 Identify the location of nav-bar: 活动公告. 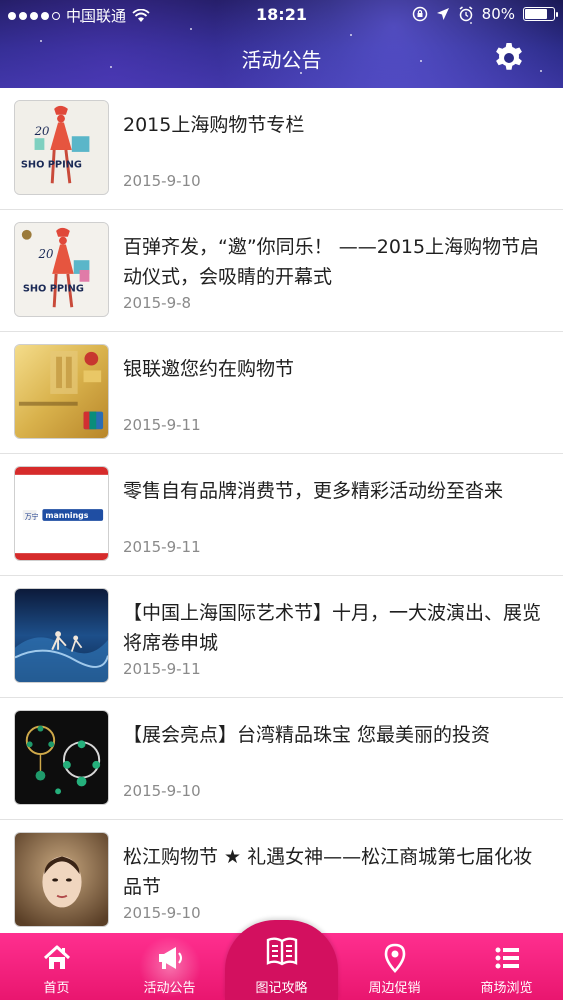
(281, 59).